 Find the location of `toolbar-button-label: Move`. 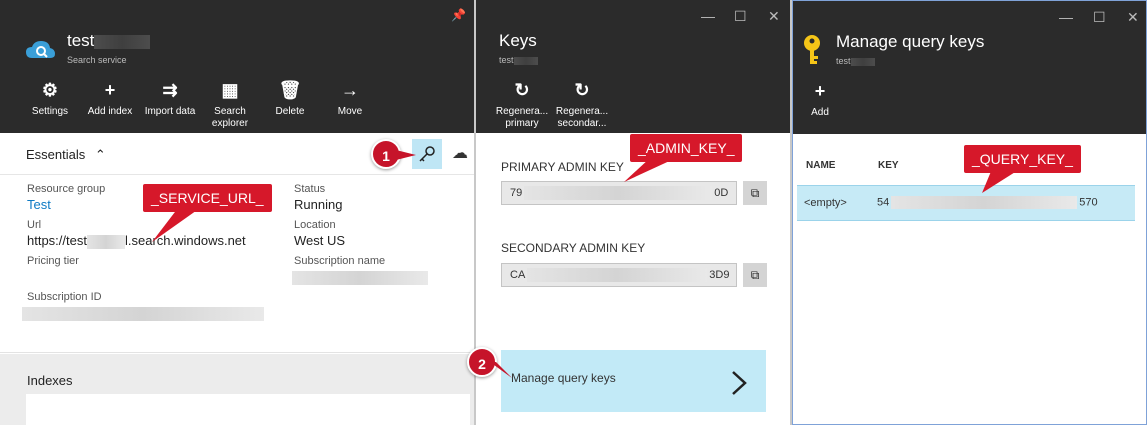

toolbar-button-label: Move is located at coordinates (350, 111).